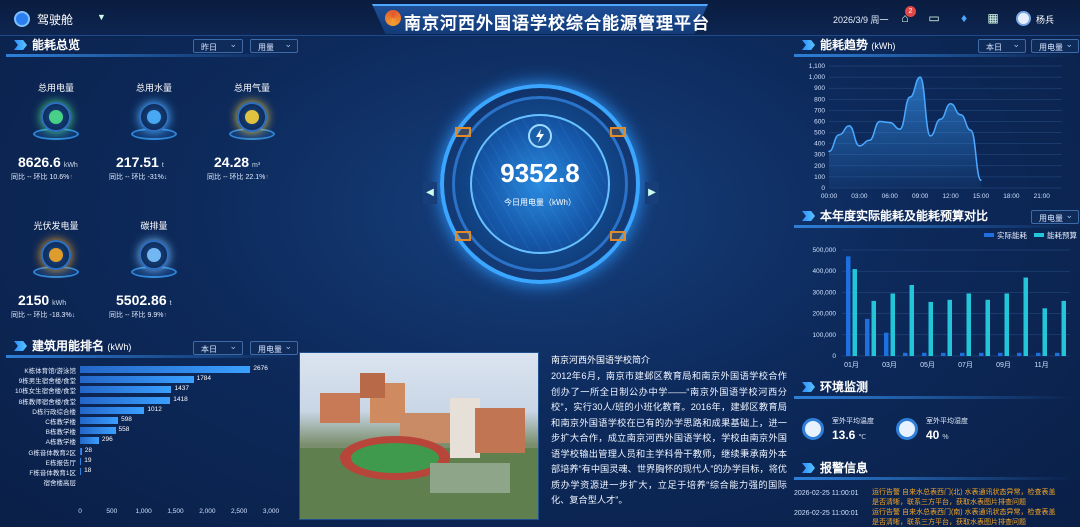  I want to click on ranking-x-tick: 1,500, so click(175, 511).